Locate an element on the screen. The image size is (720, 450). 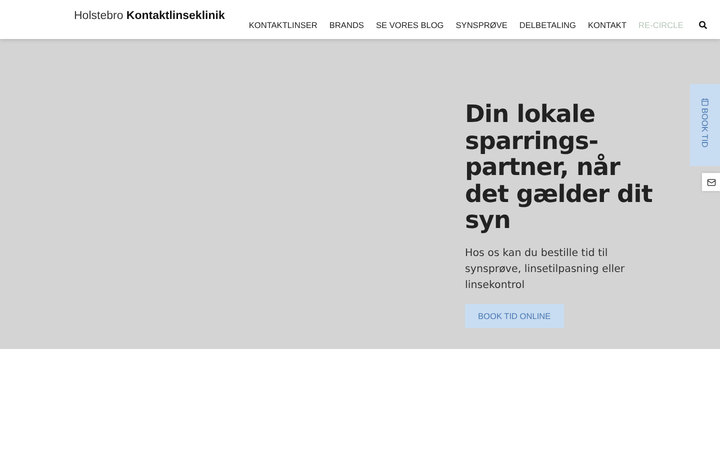
nav-link: DELBETALING is located at coordinates (547, 25).